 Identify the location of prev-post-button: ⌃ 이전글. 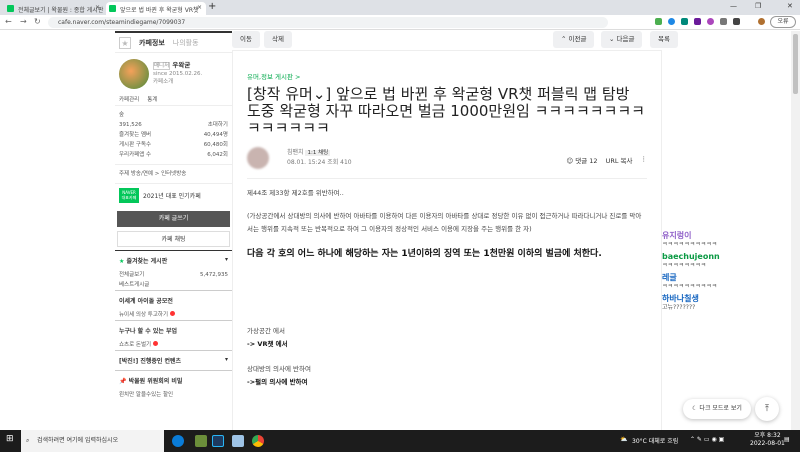
(574, 39).